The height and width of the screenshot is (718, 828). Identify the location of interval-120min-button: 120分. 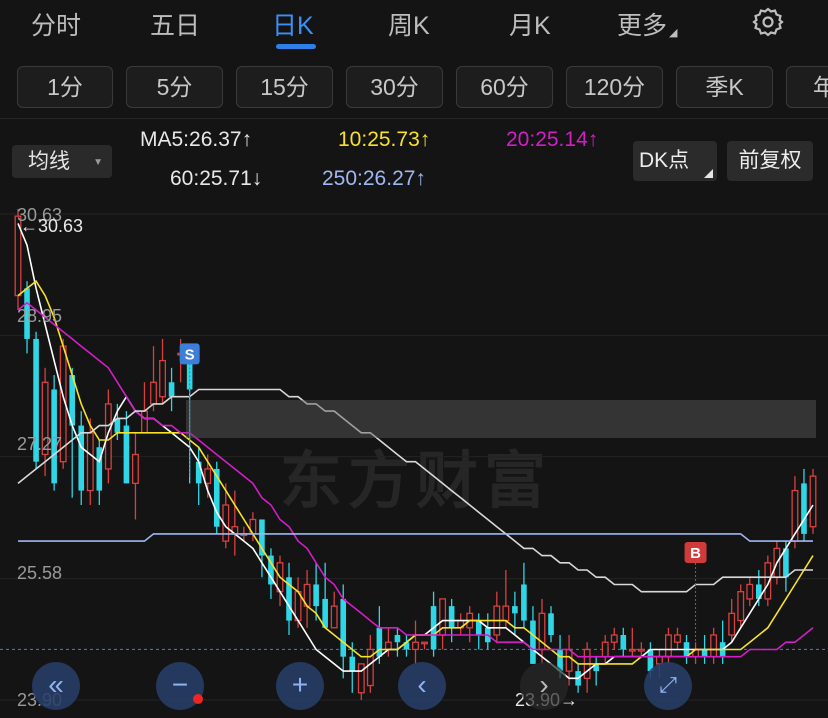
(614, 87).